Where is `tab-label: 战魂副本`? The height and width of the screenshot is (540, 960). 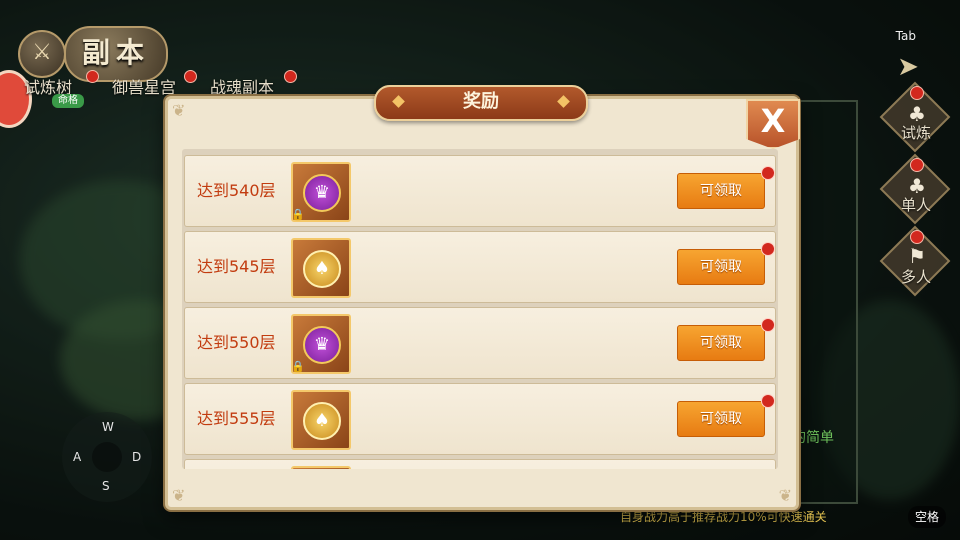
tab-label: 战魂副本 is located at coordinates (242, 87).